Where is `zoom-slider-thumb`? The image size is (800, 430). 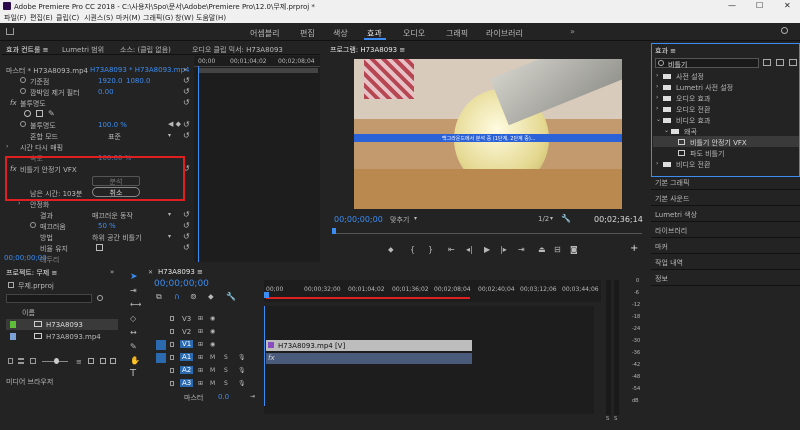
zoom-slider-thumb is located at coordinates (56, 361).